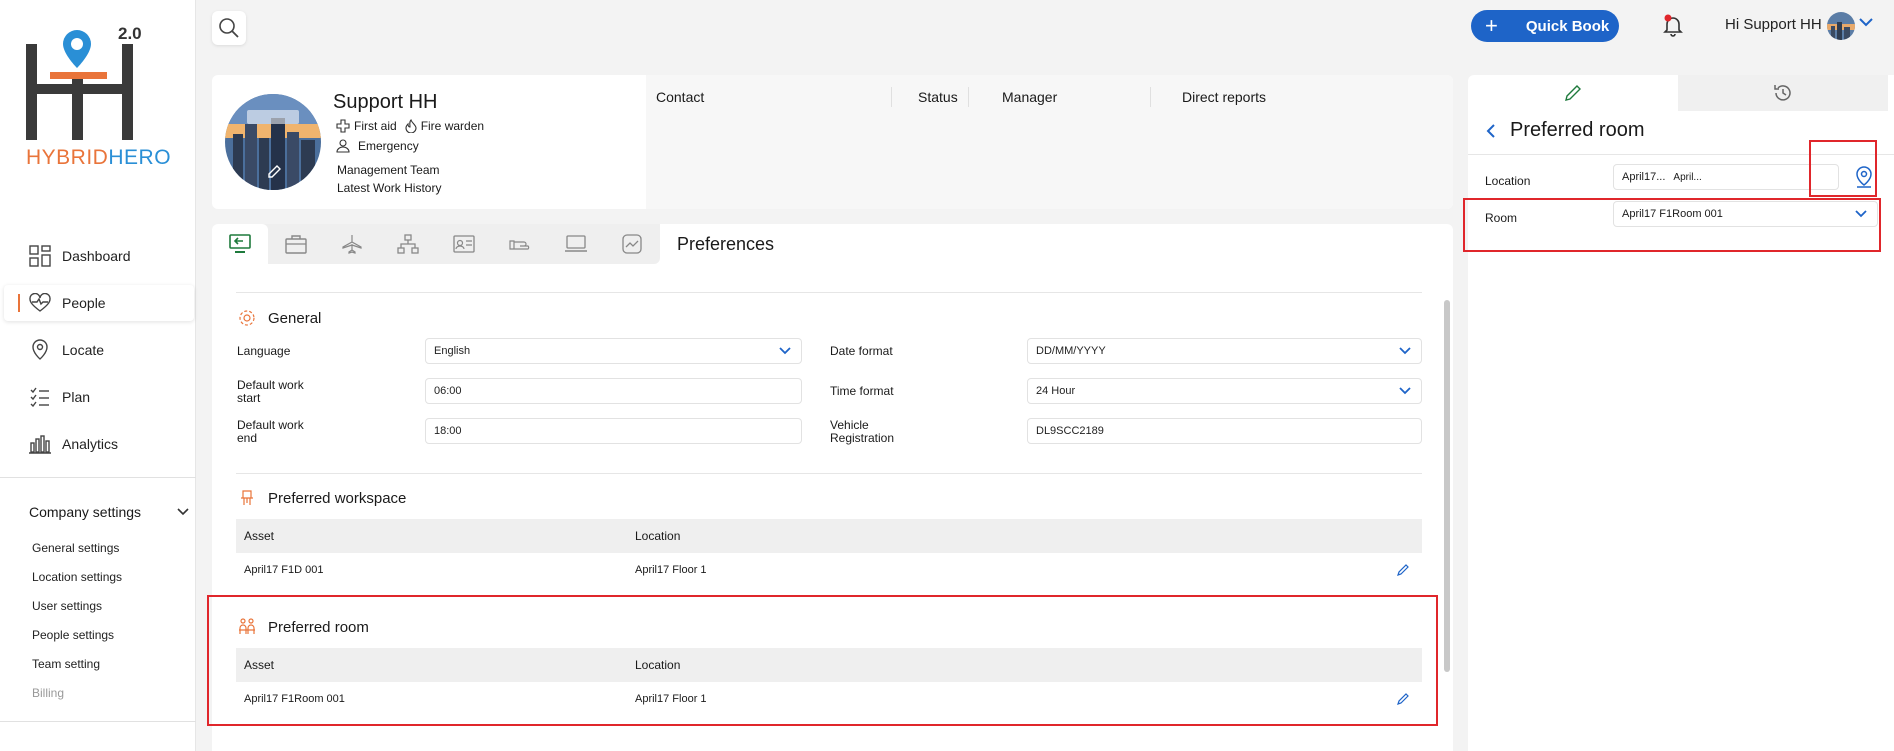 The image size is (1894, 751). Describe the element at coordinates (352, 244) in the screenshot. I see `tab-travel` at that location.